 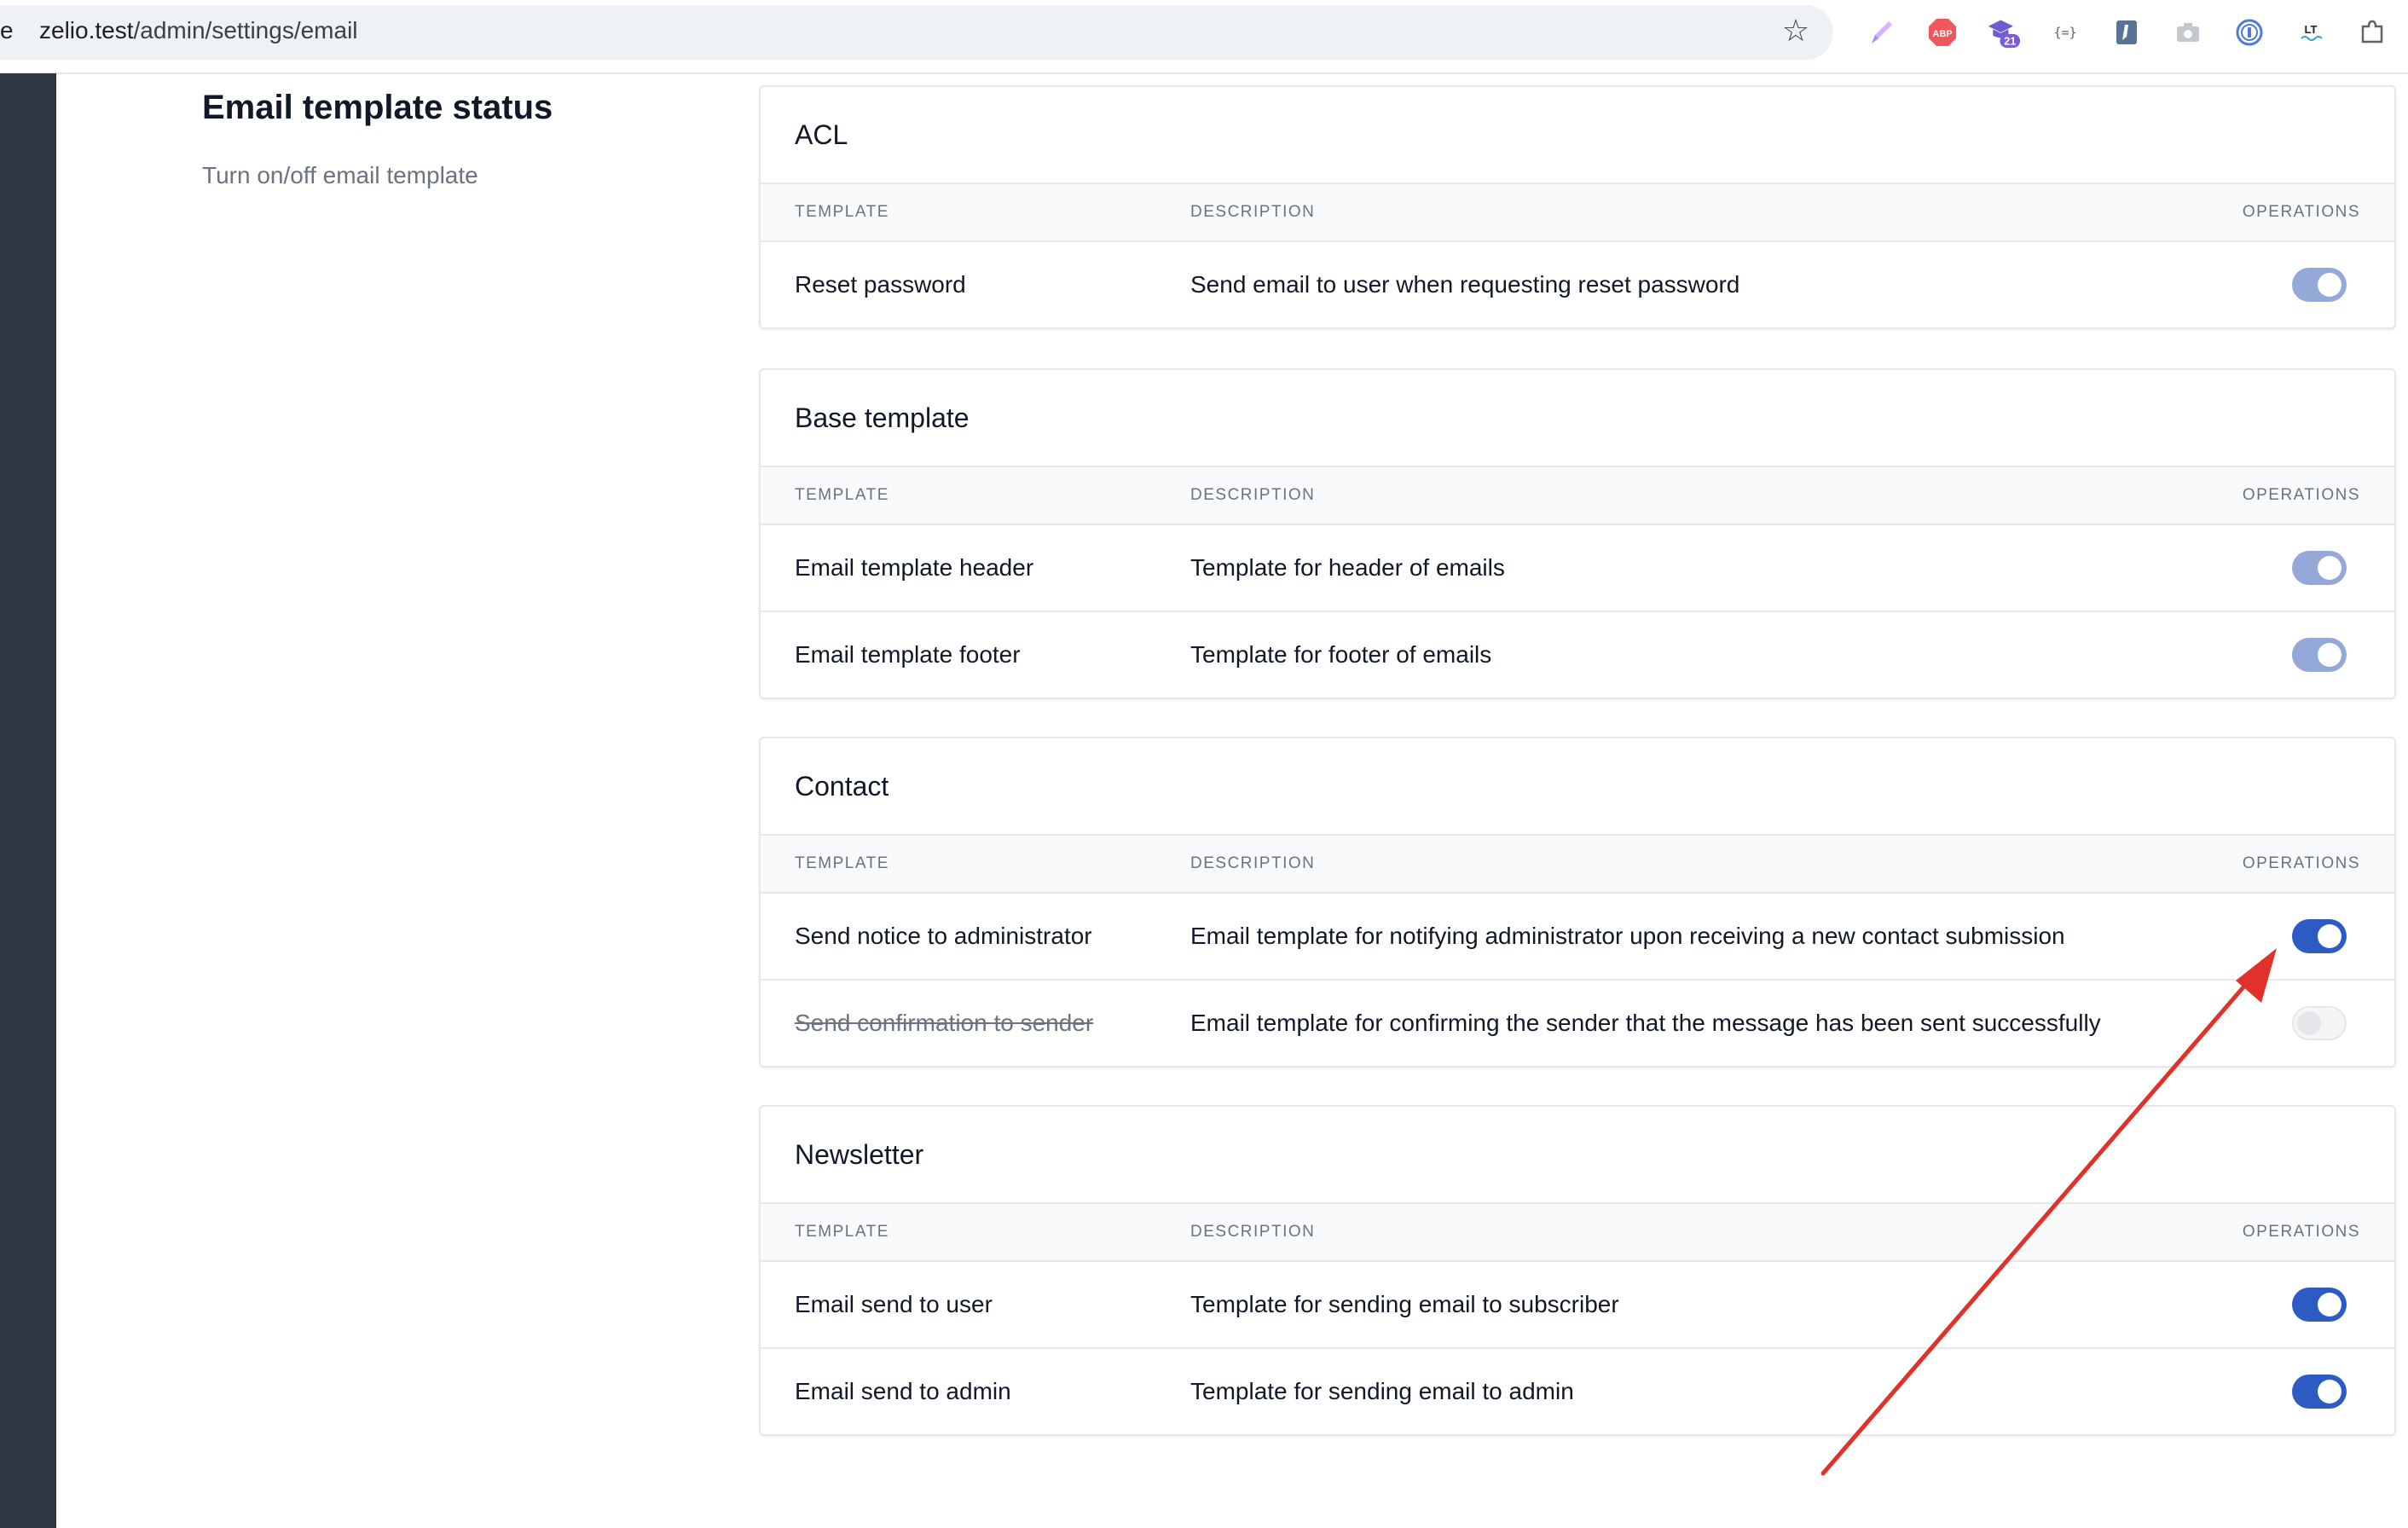 What do you see at coordinates (880, 284) in the screenshot?
I see `template-name: Reset password` at bounding box center [880, 284].